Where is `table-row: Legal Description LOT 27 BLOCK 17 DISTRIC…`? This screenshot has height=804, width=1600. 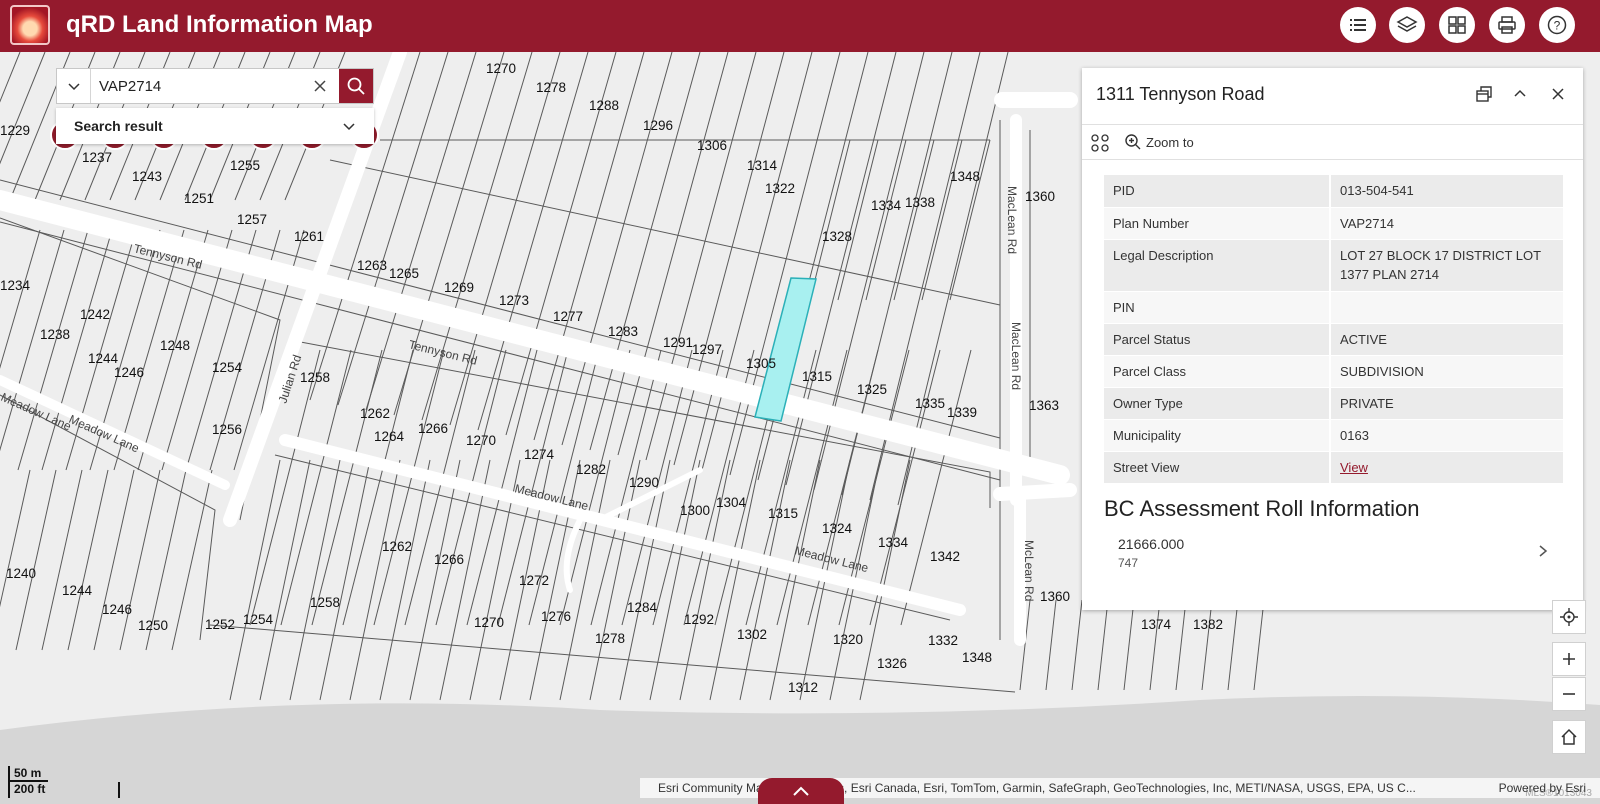 table-row: Legal Description LOT 27 BLOCK 17 DISTRIC… is located at coordinates (1333, 265).